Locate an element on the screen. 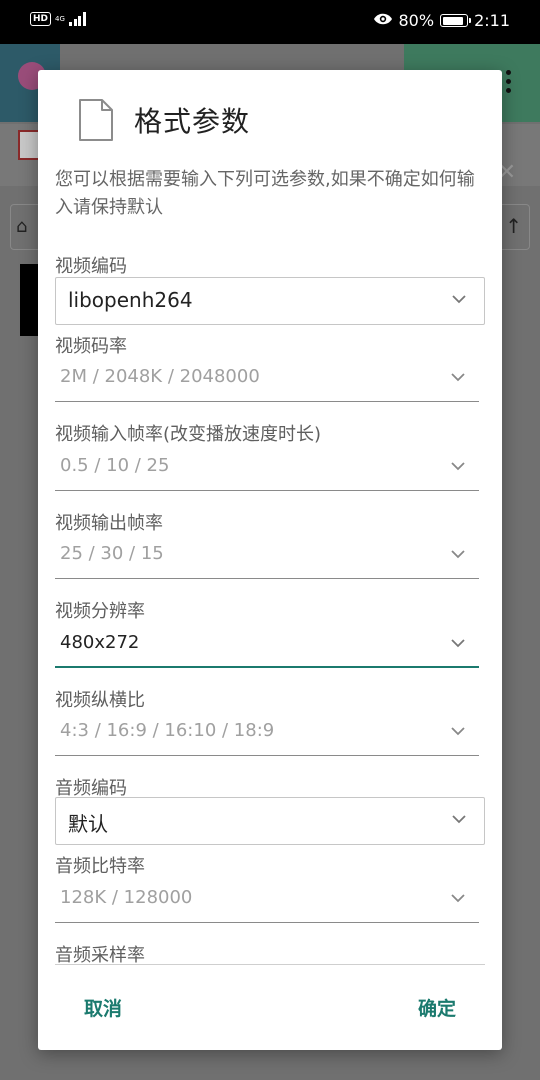  ok-button: 确定 is located at coordinates (437, 1007).